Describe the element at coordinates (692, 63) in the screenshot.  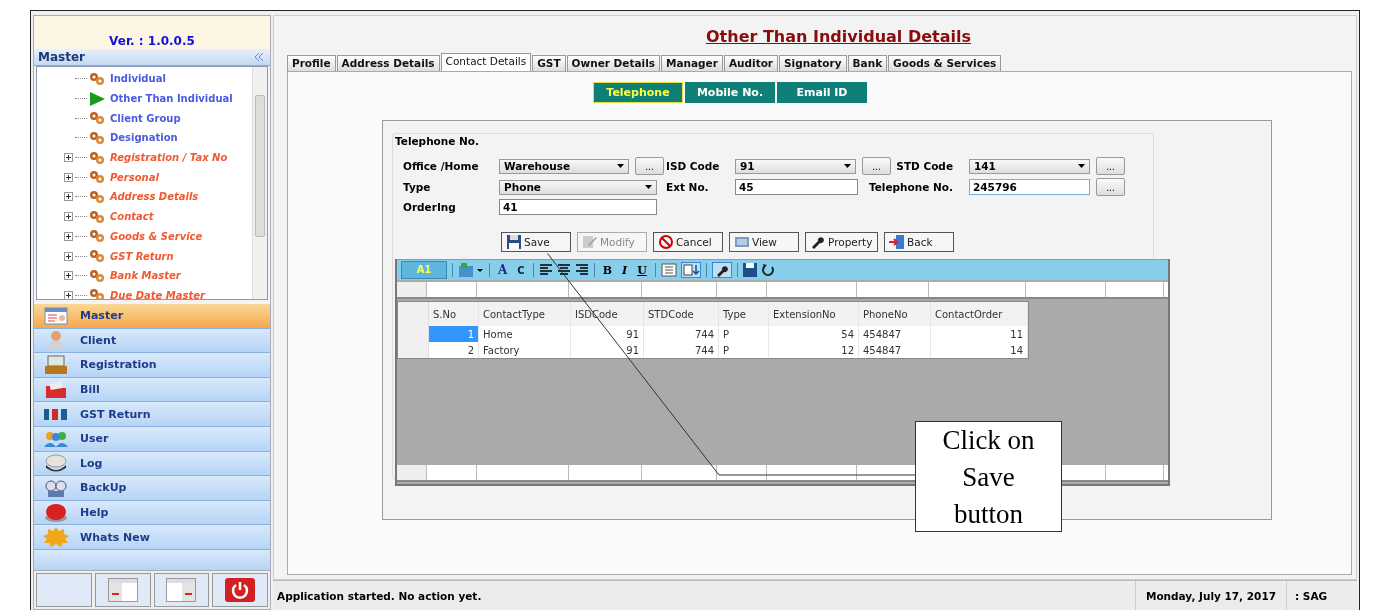
I see `tab: Manager` at that location.